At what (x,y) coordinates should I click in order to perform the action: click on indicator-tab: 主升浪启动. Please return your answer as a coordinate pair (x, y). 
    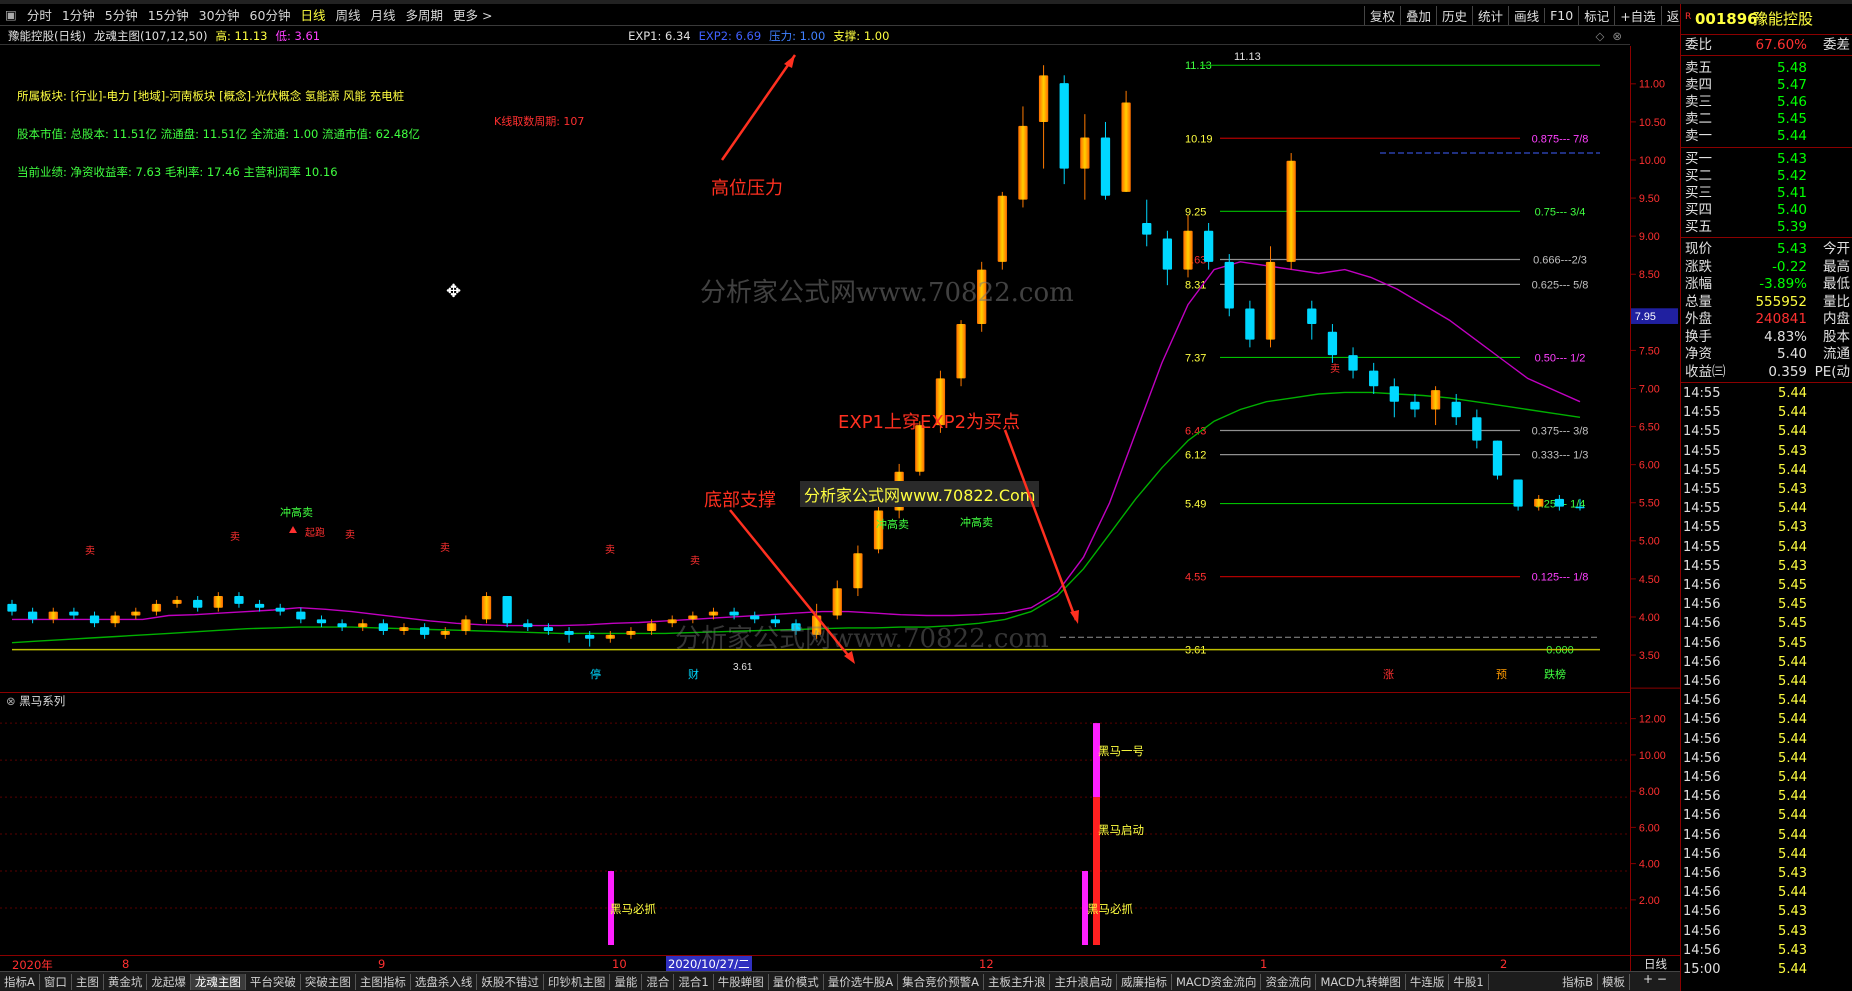
    Looking at the image, I should click on (1083, 981).